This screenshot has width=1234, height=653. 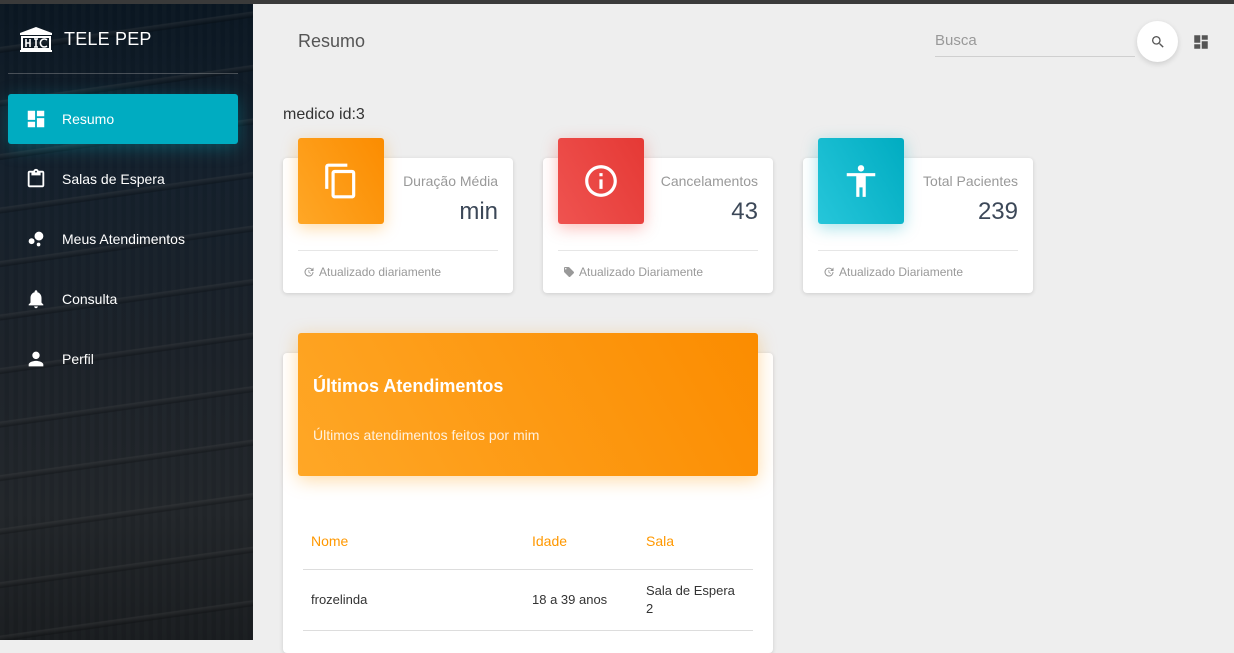 I want to click on dashboard-button, so click(x=1201, y=42).